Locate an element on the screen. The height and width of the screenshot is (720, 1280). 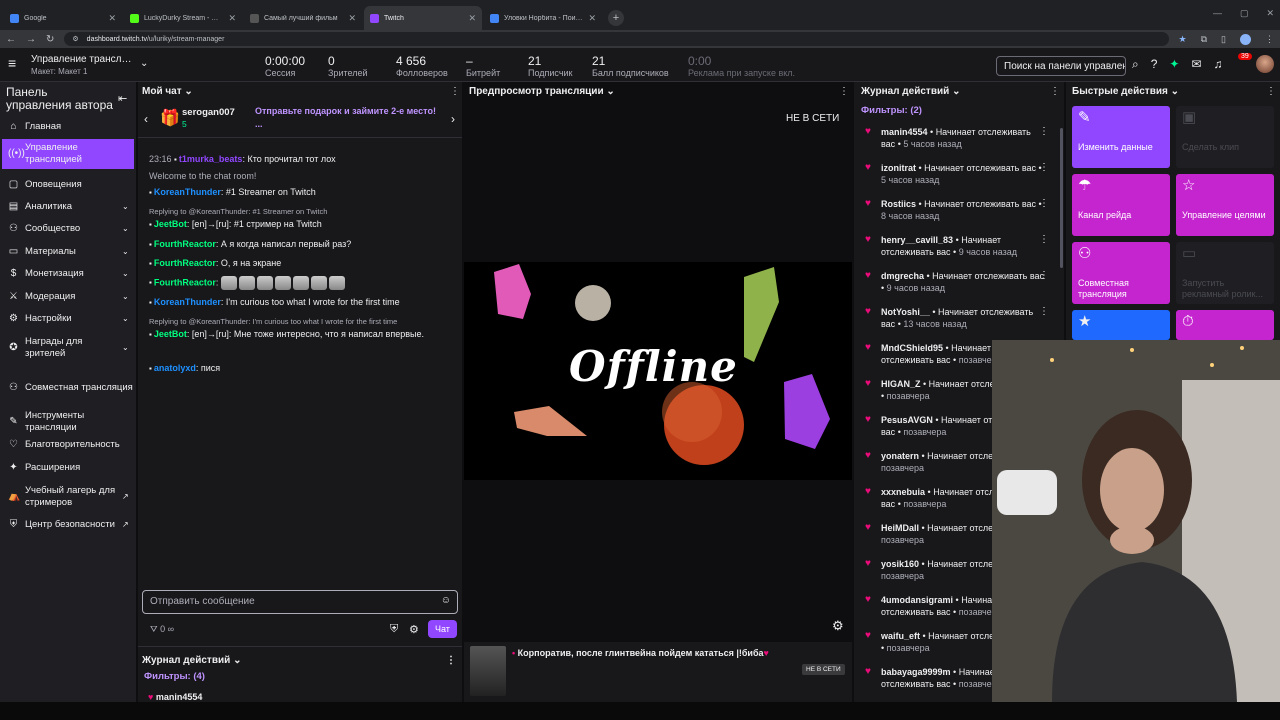
notifications-icon: ♫ is located at coordinates (1218, 64).